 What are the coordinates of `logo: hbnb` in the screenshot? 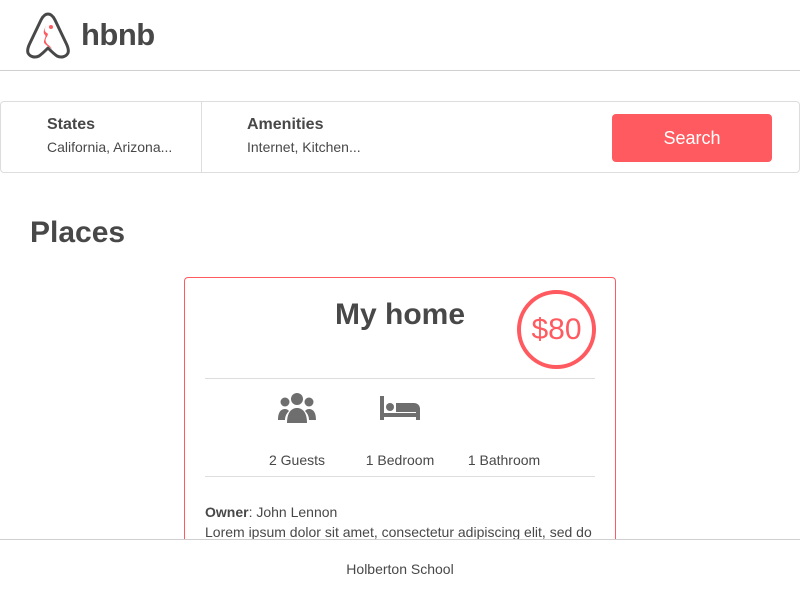 It's located at (90, 35).